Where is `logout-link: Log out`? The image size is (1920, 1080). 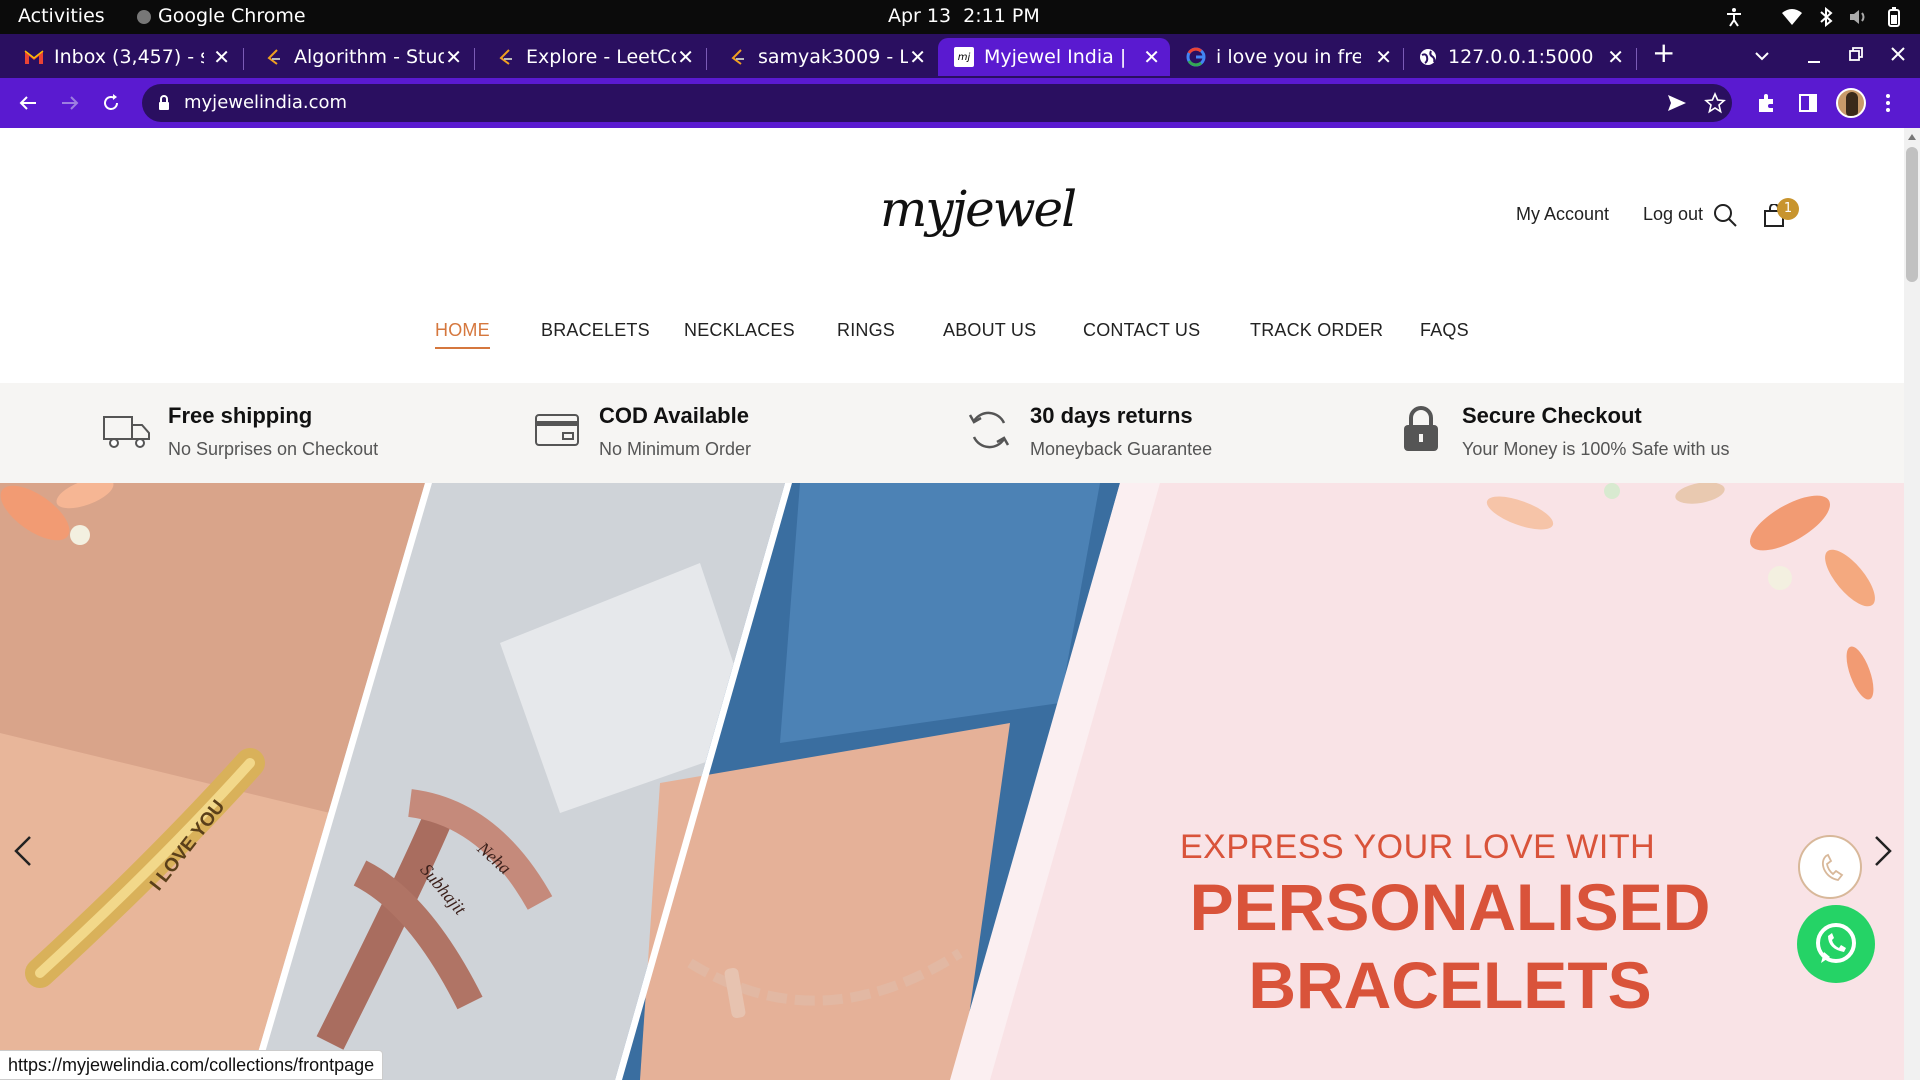
logout-link: Log out is located at coordinates (1673, 214).